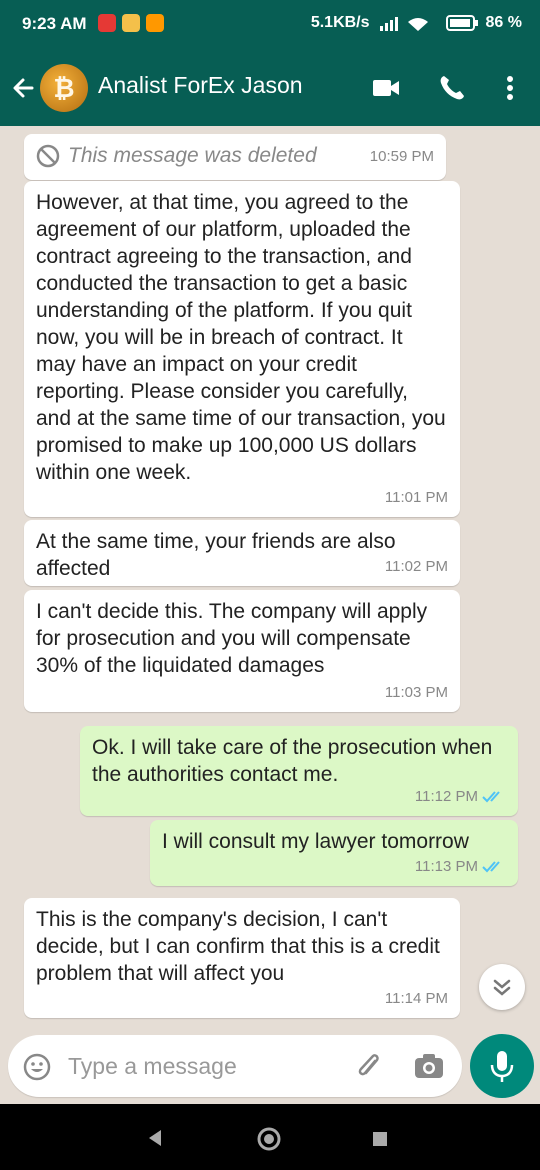 The image size is (540, 1170). I want to click on emoji-icon, so click(37, 1067).